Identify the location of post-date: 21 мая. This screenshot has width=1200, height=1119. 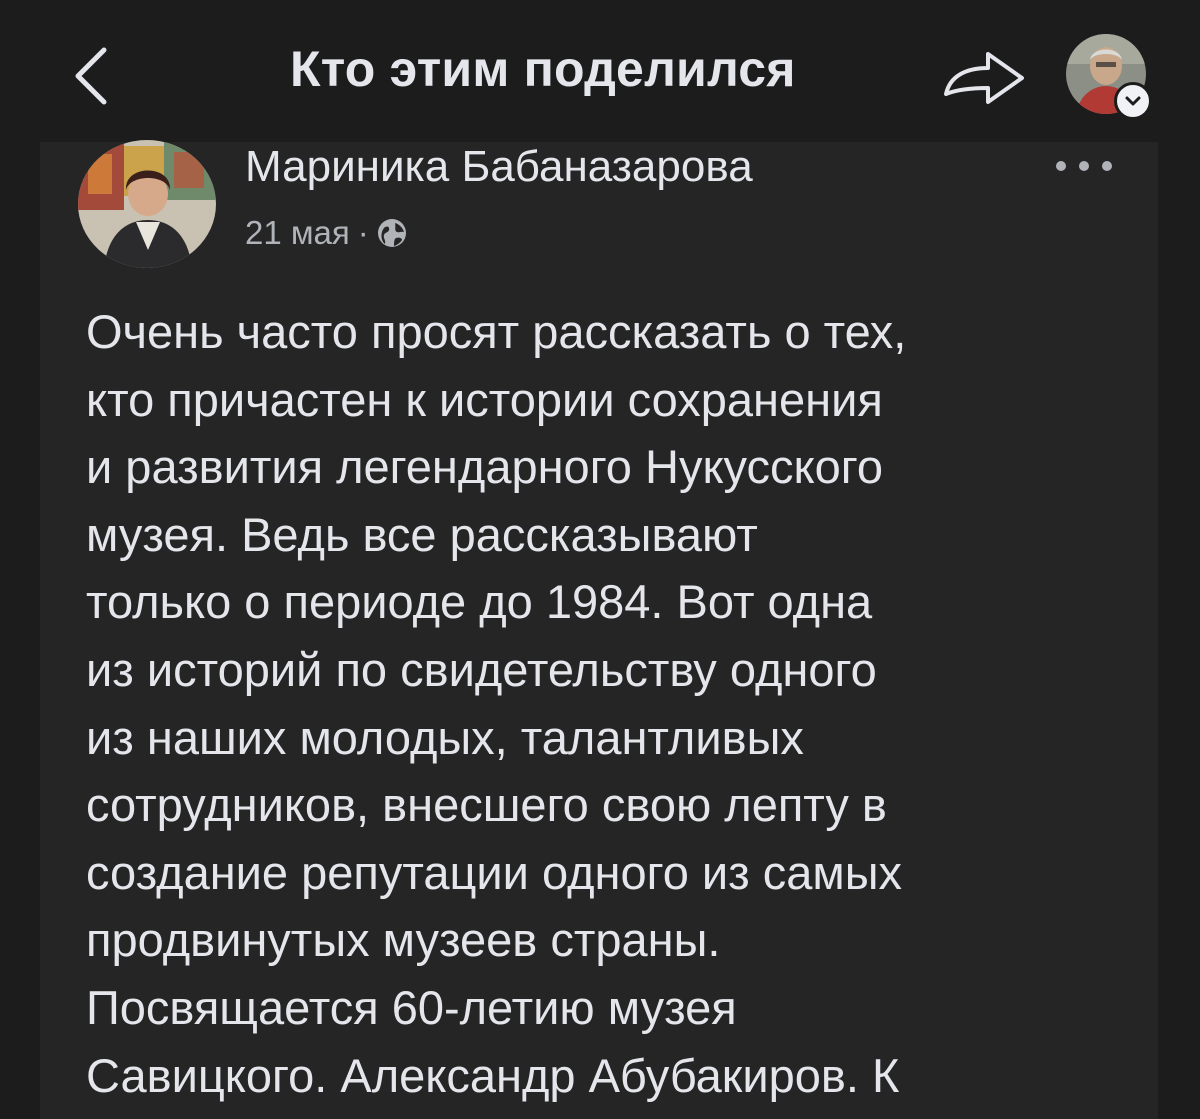
(297, 233).